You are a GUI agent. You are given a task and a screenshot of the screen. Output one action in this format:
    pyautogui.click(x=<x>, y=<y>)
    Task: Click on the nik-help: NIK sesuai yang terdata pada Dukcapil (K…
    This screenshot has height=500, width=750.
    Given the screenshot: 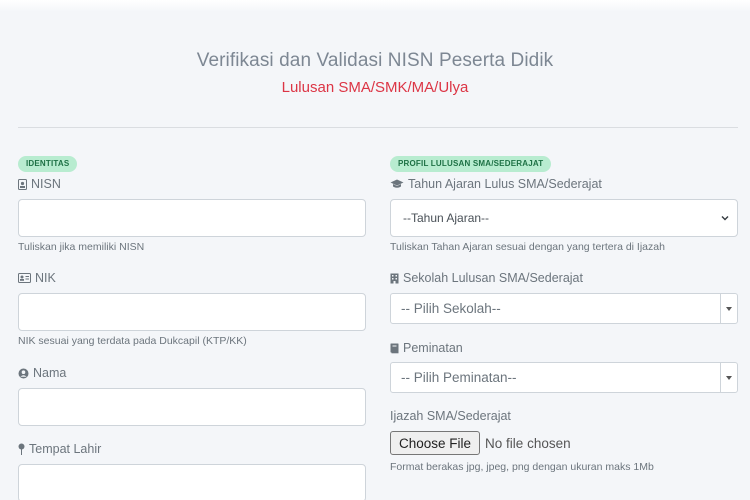 What is the action you would take?
    pyautogui.click(x=132, y=341)
    